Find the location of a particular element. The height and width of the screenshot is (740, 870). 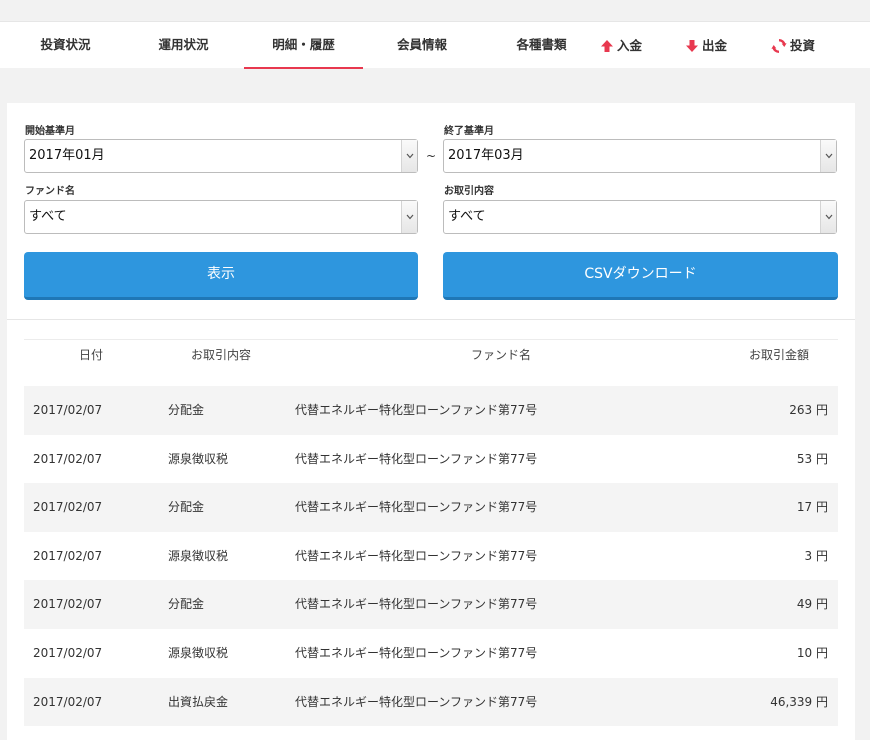

header-date: 日付 is located at coordinates (91, 355).